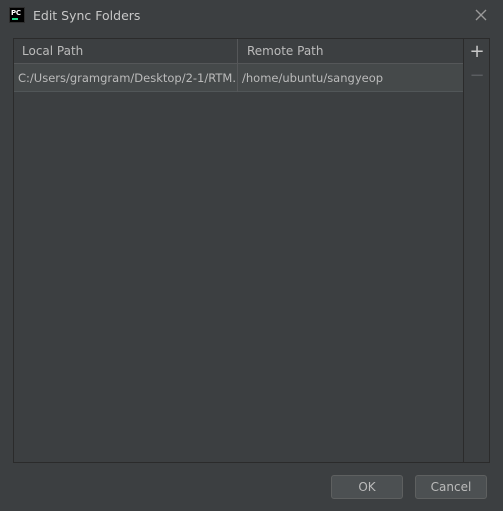 This screenshot has height=511, width=503. I want to click on table-header: Local Path Remote Path, so click(238, 51).